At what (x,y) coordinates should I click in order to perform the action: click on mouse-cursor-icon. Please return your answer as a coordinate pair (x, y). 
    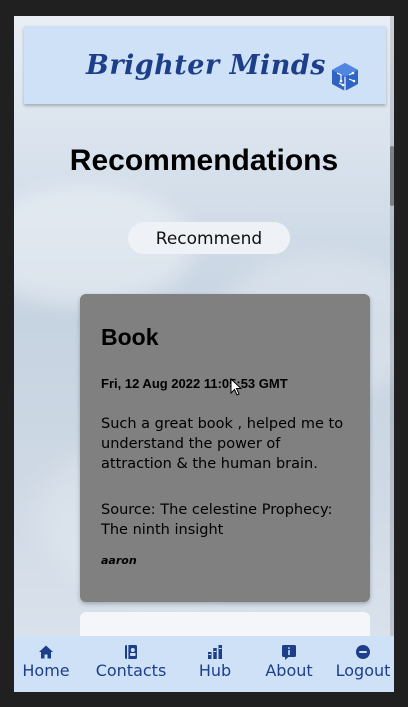
    Looking at the image, I should click on (236, 387).